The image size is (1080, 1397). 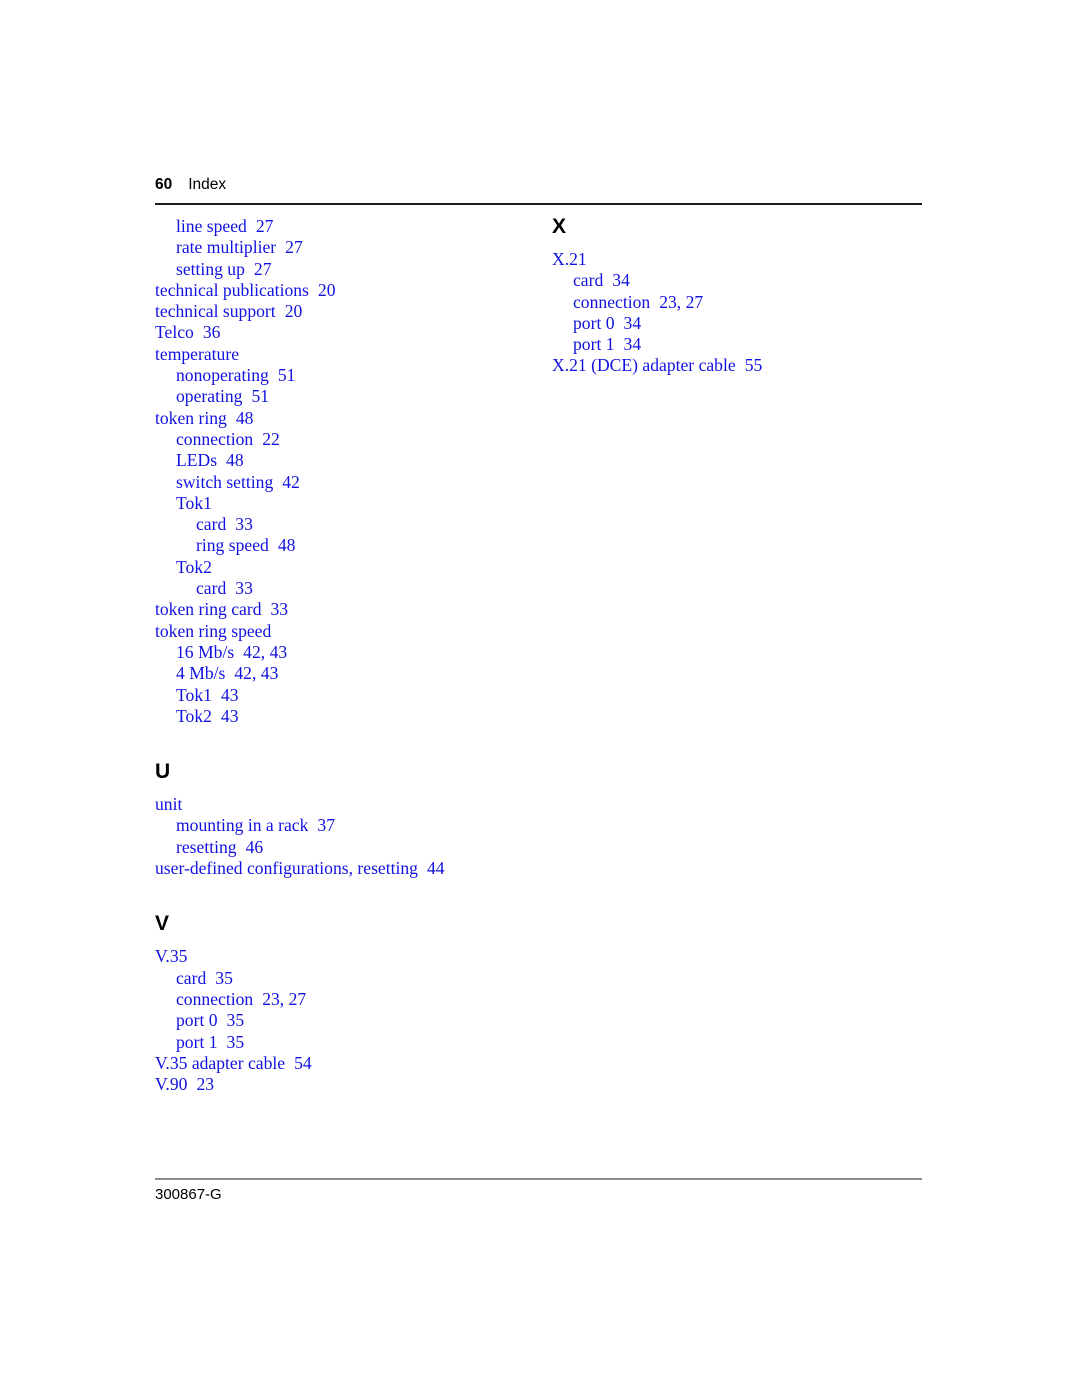 What do you see at coordinates (207, 184) in the screenshot?
I see `page-title: Index` at bounding box center [207, 184].